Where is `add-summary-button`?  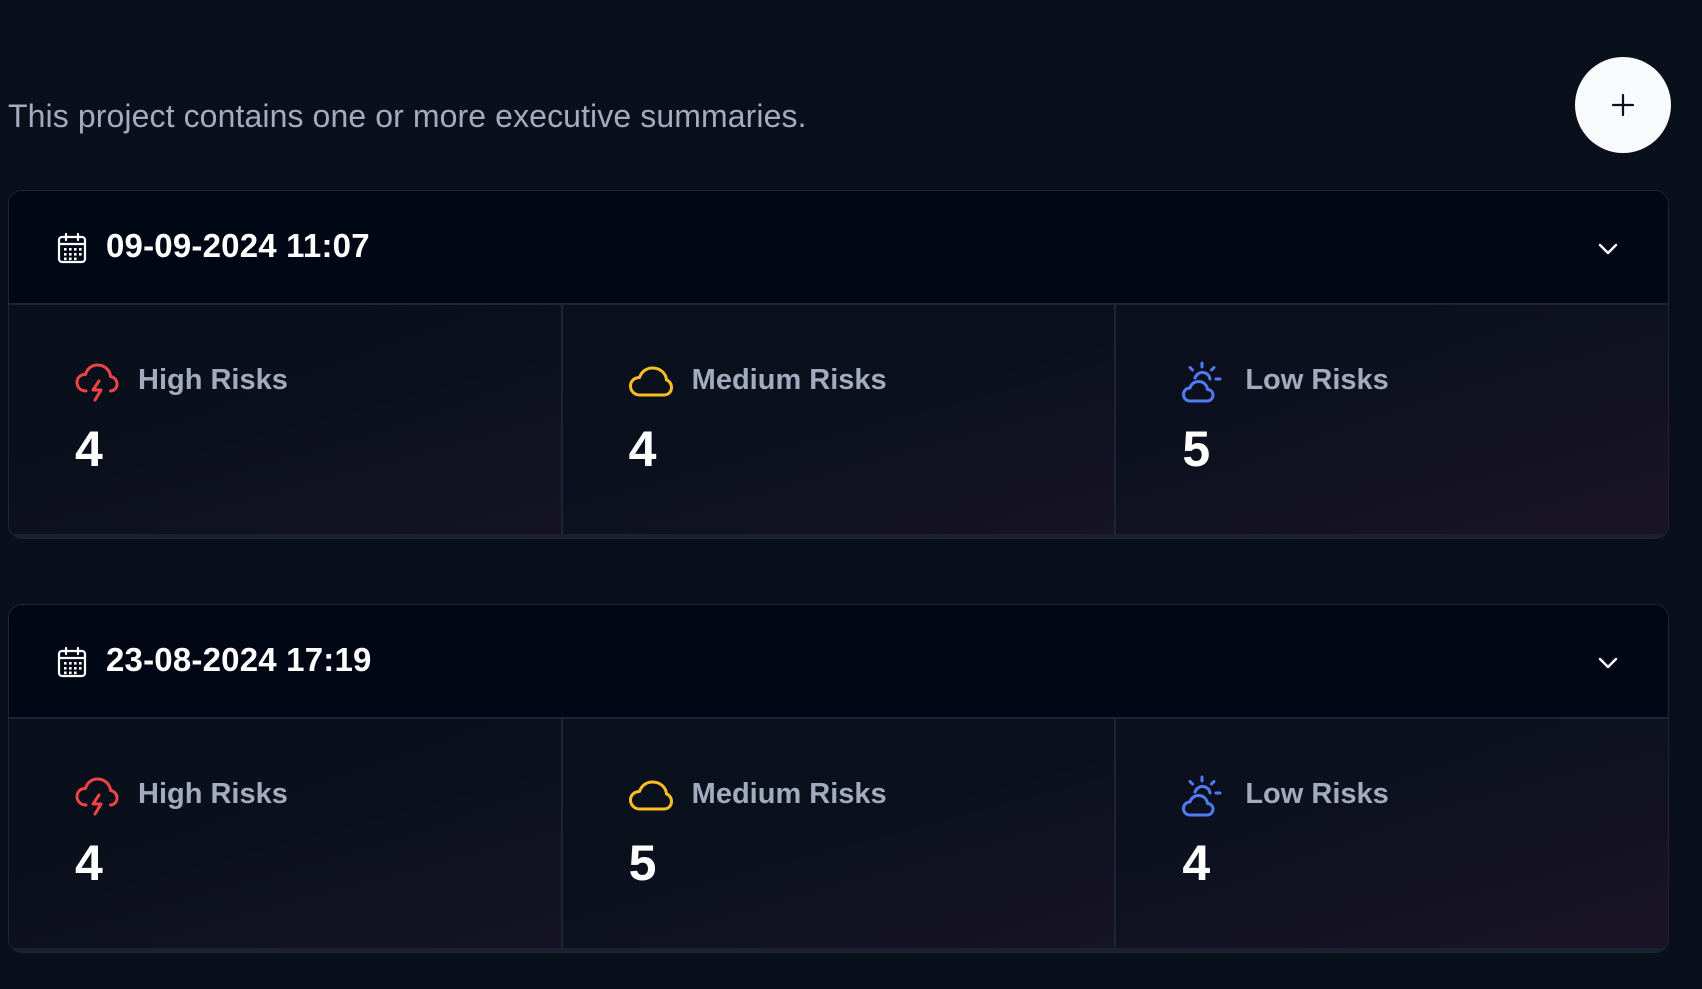 add-summary-button is located at coordinates (1623, 105).